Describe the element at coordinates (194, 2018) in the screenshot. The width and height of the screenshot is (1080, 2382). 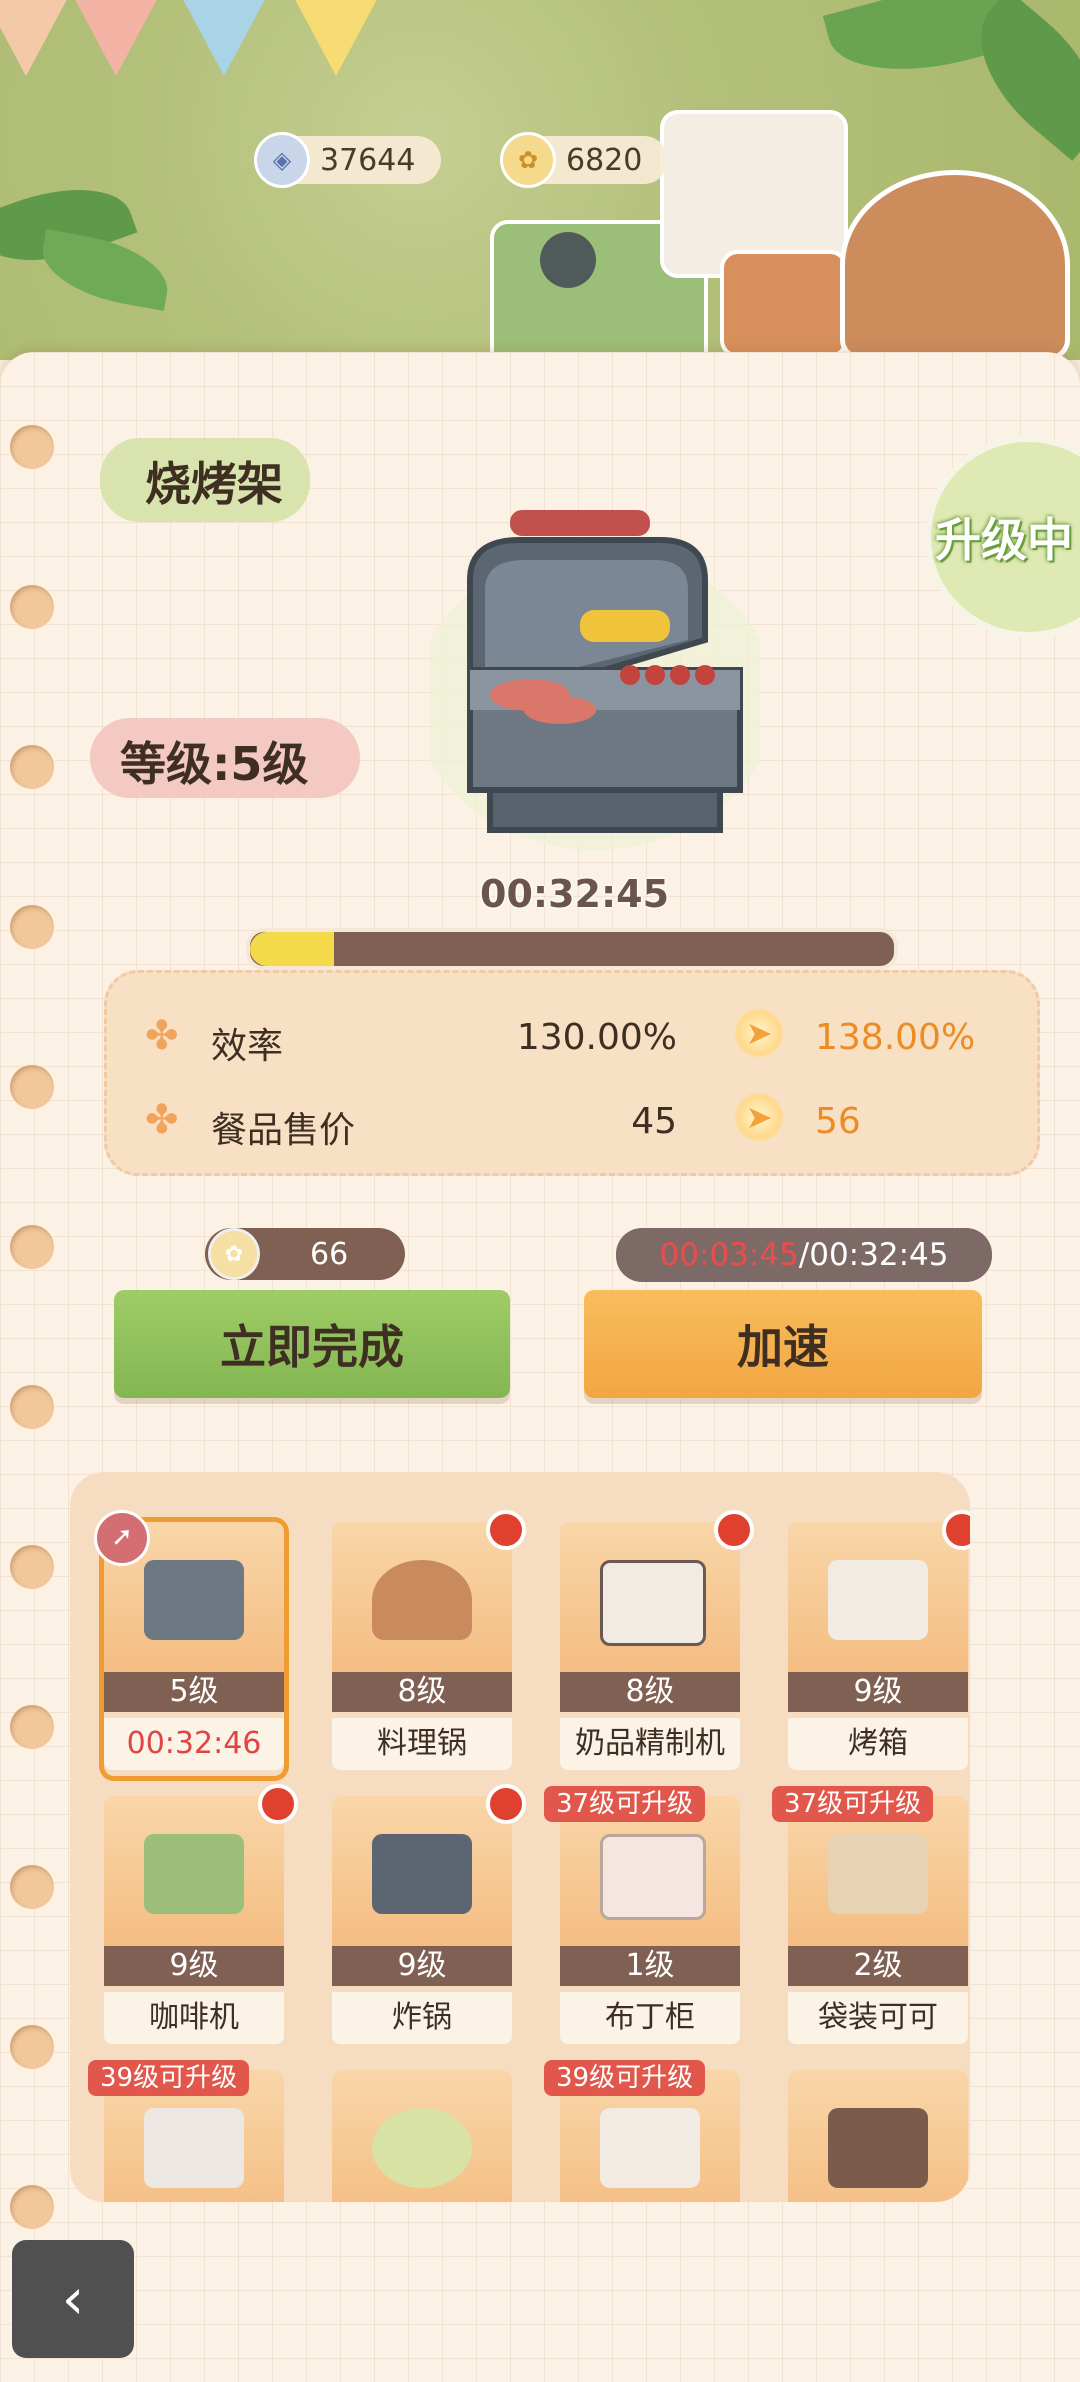
I see `card-name: 咖啡机` at that location.